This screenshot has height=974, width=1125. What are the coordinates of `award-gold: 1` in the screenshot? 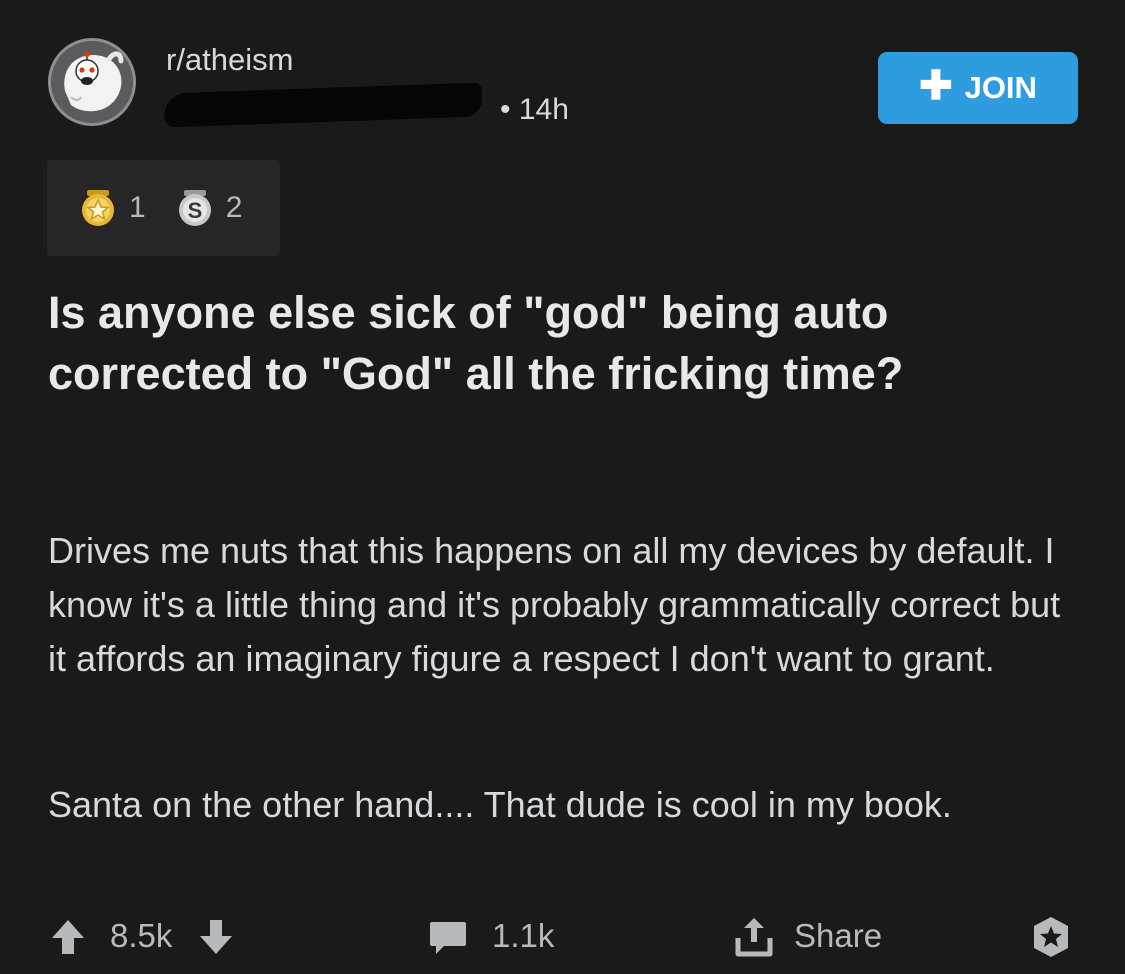 It's located at (111, 208).